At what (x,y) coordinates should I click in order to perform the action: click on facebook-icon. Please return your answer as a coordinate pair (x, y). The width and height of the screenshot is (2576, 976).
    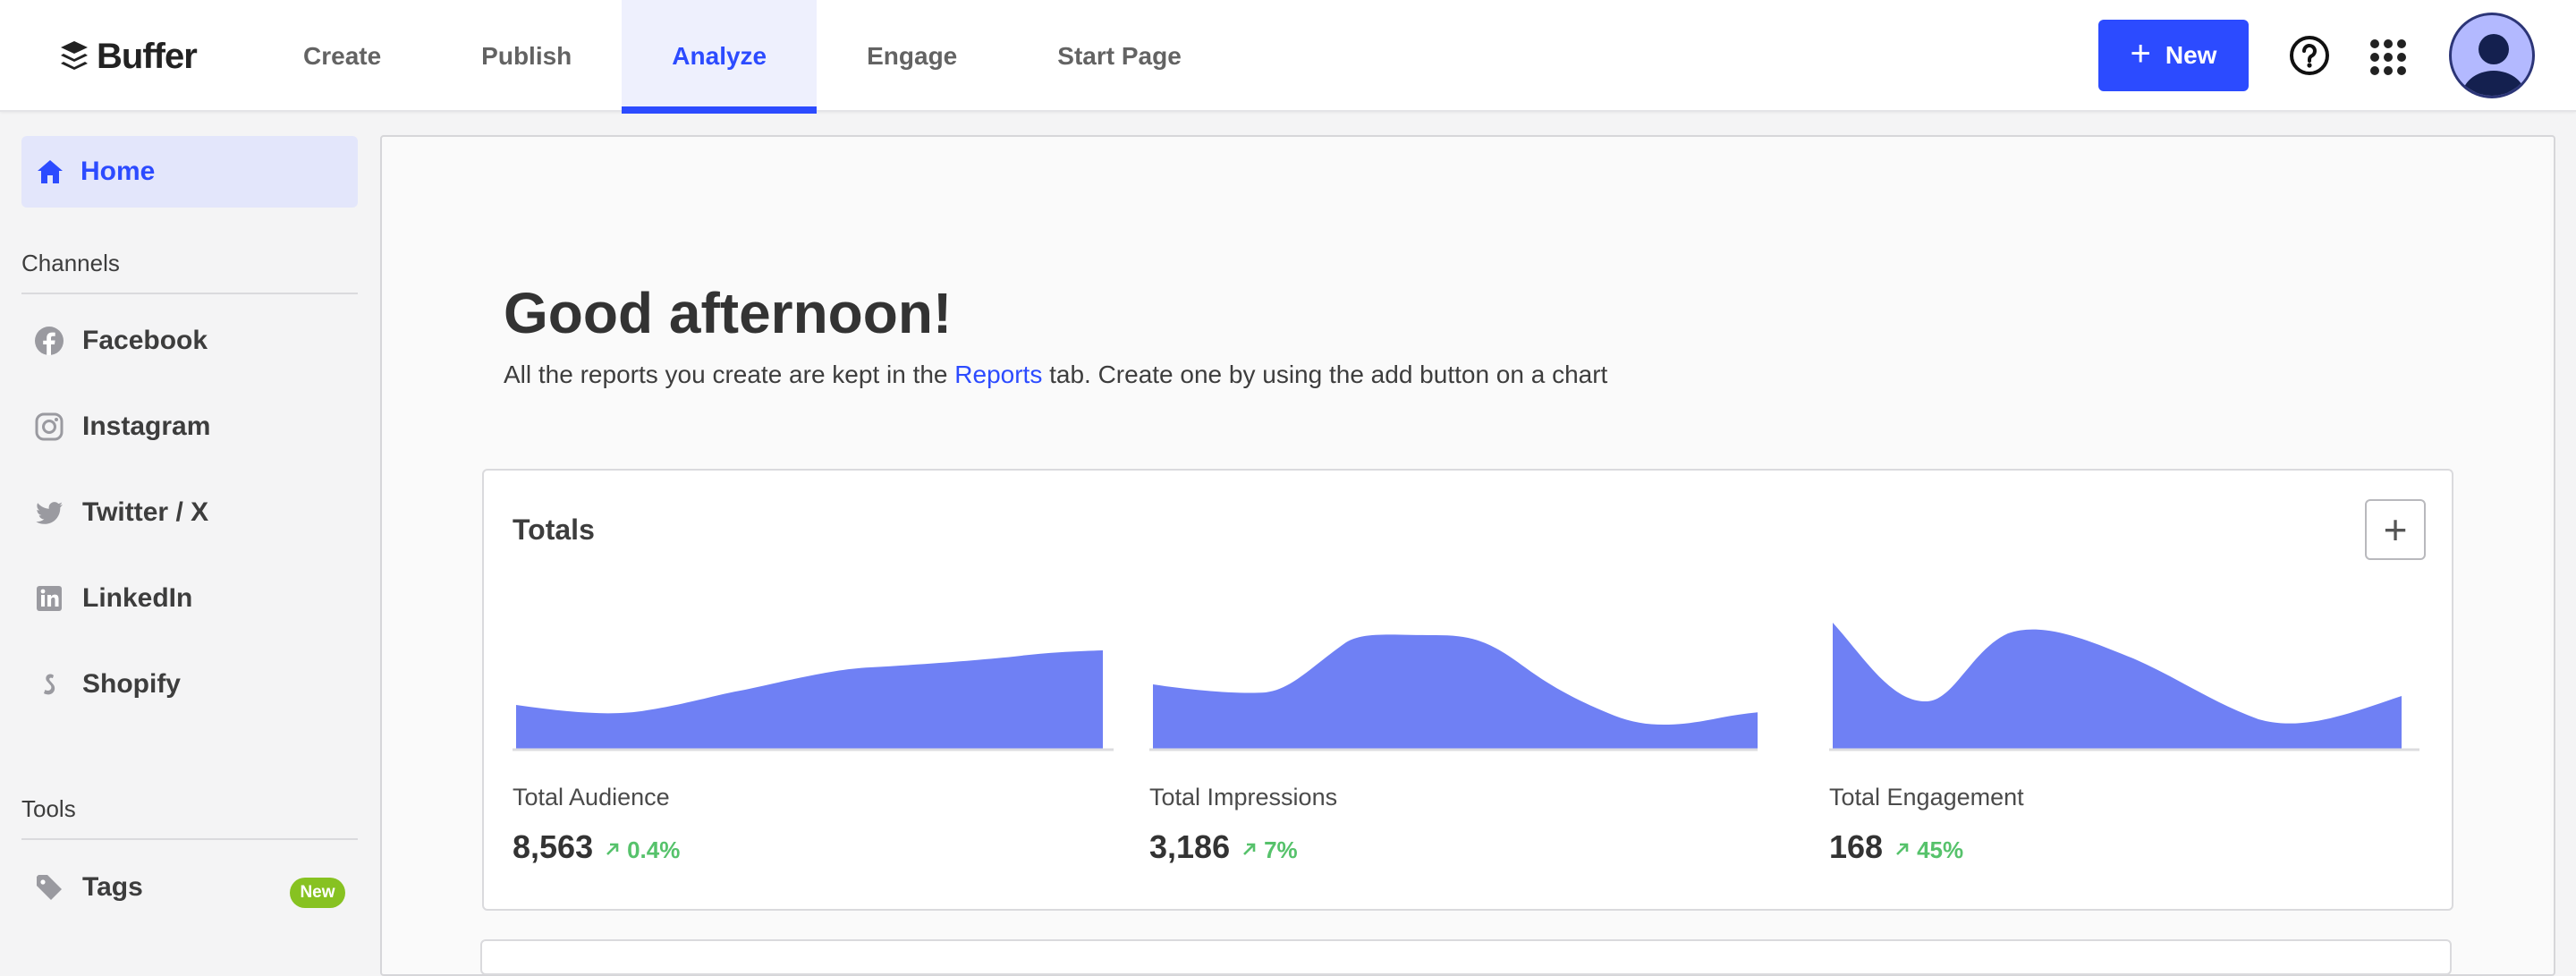
    Looking at the image, I should click on (49, 341).